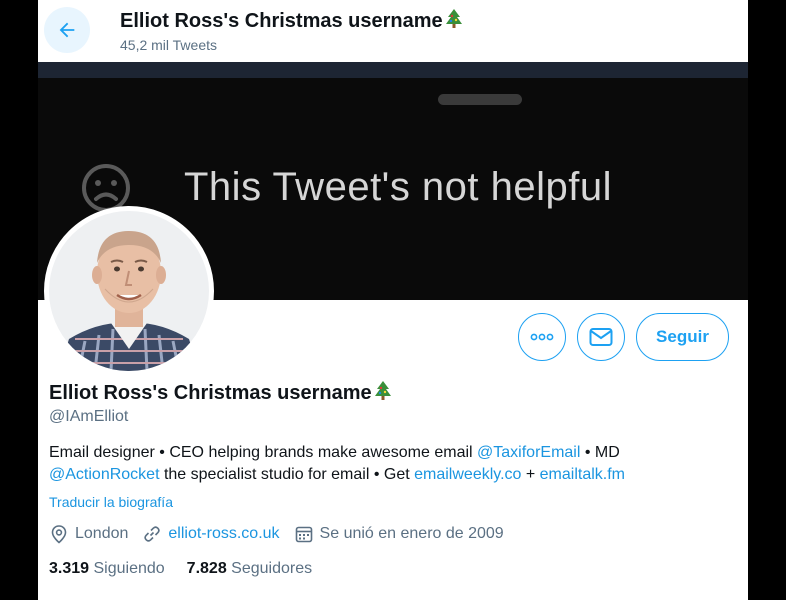 This screenshot has width=786, height=600. Describe the element at coordinates (169, 45) in the screenshot. I see `tweet-count: 45,2 mil Tweets` at that location.